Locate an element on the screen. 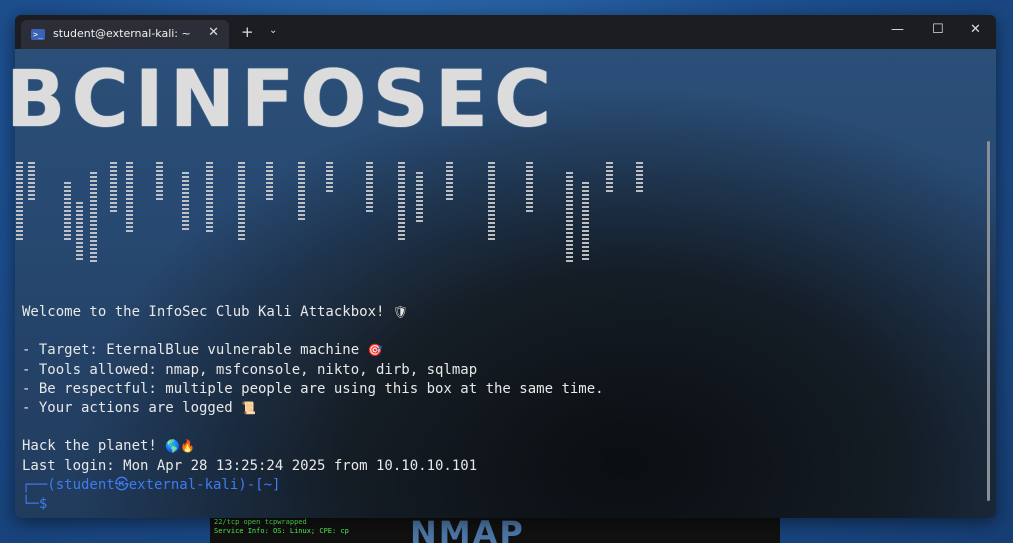 Image resolution: width=1013 pixels, height=543 pixels. scroll-icon: 📜 is located at coordinates (249, 407).